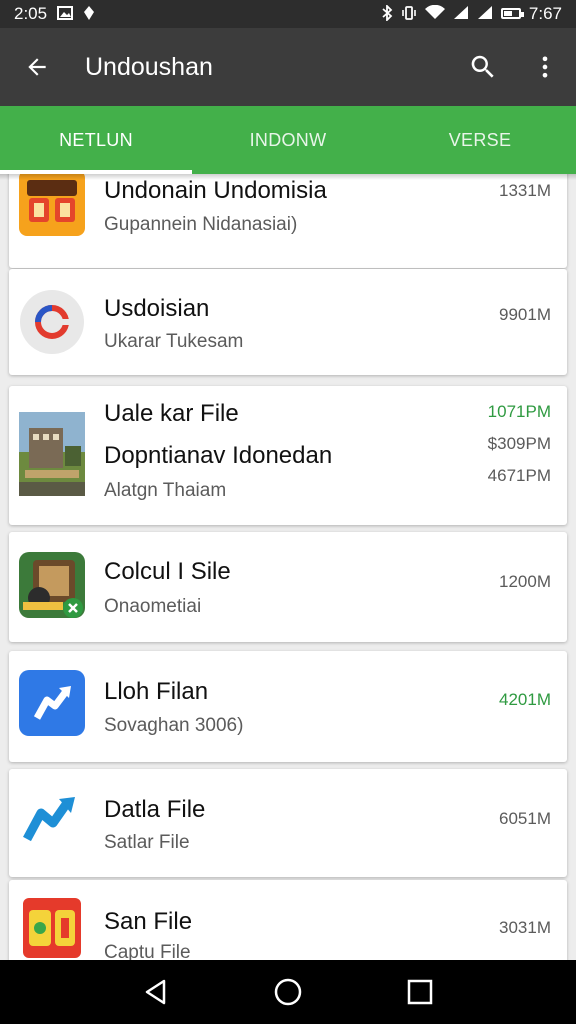 This screenshot has height=1024, width=576. I want to click on item-title-secondary: Dopntianav Idonedan, so click(218, 455).